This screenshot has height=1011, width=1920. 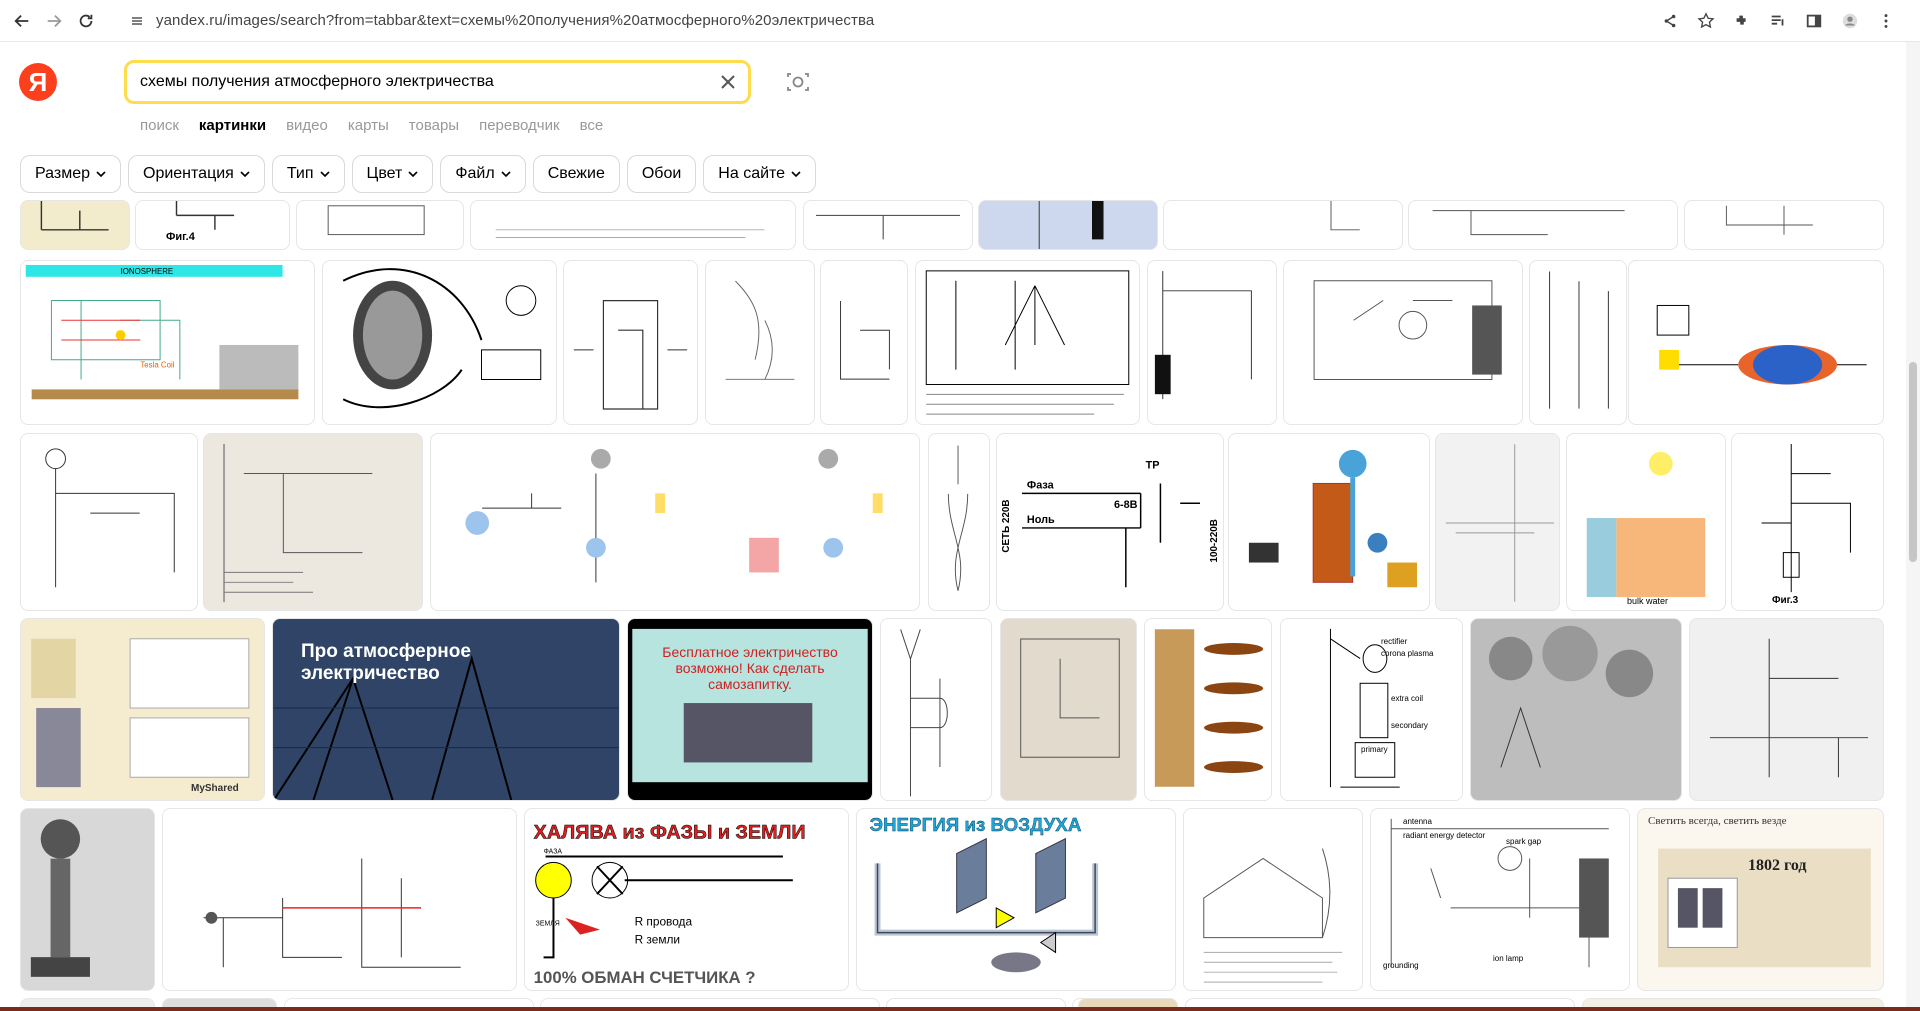 What do you see at coordinates (576, 174) in the screenshot?
I see `filter-fresh: Свежие` at bounding box center [576, 174].